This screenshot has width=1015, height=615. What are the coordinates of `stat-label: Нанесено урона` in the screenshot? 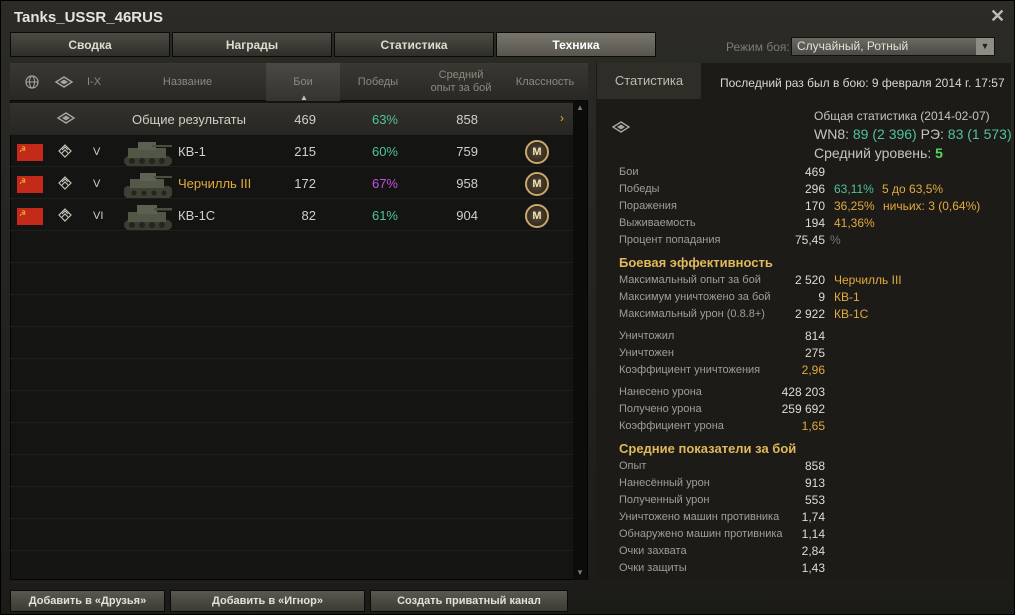 It's located at (660, 392).